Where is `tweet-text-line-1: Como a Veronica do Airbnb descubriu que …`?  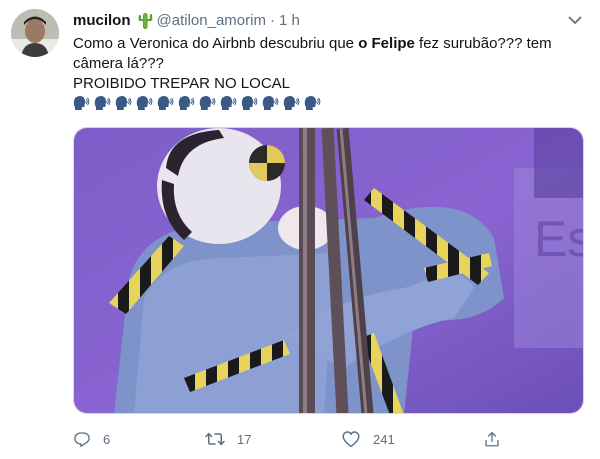 tweet-text-line-1: Como a Veronica do Airbnb descubriu que … is located at coordinates (325, 54).